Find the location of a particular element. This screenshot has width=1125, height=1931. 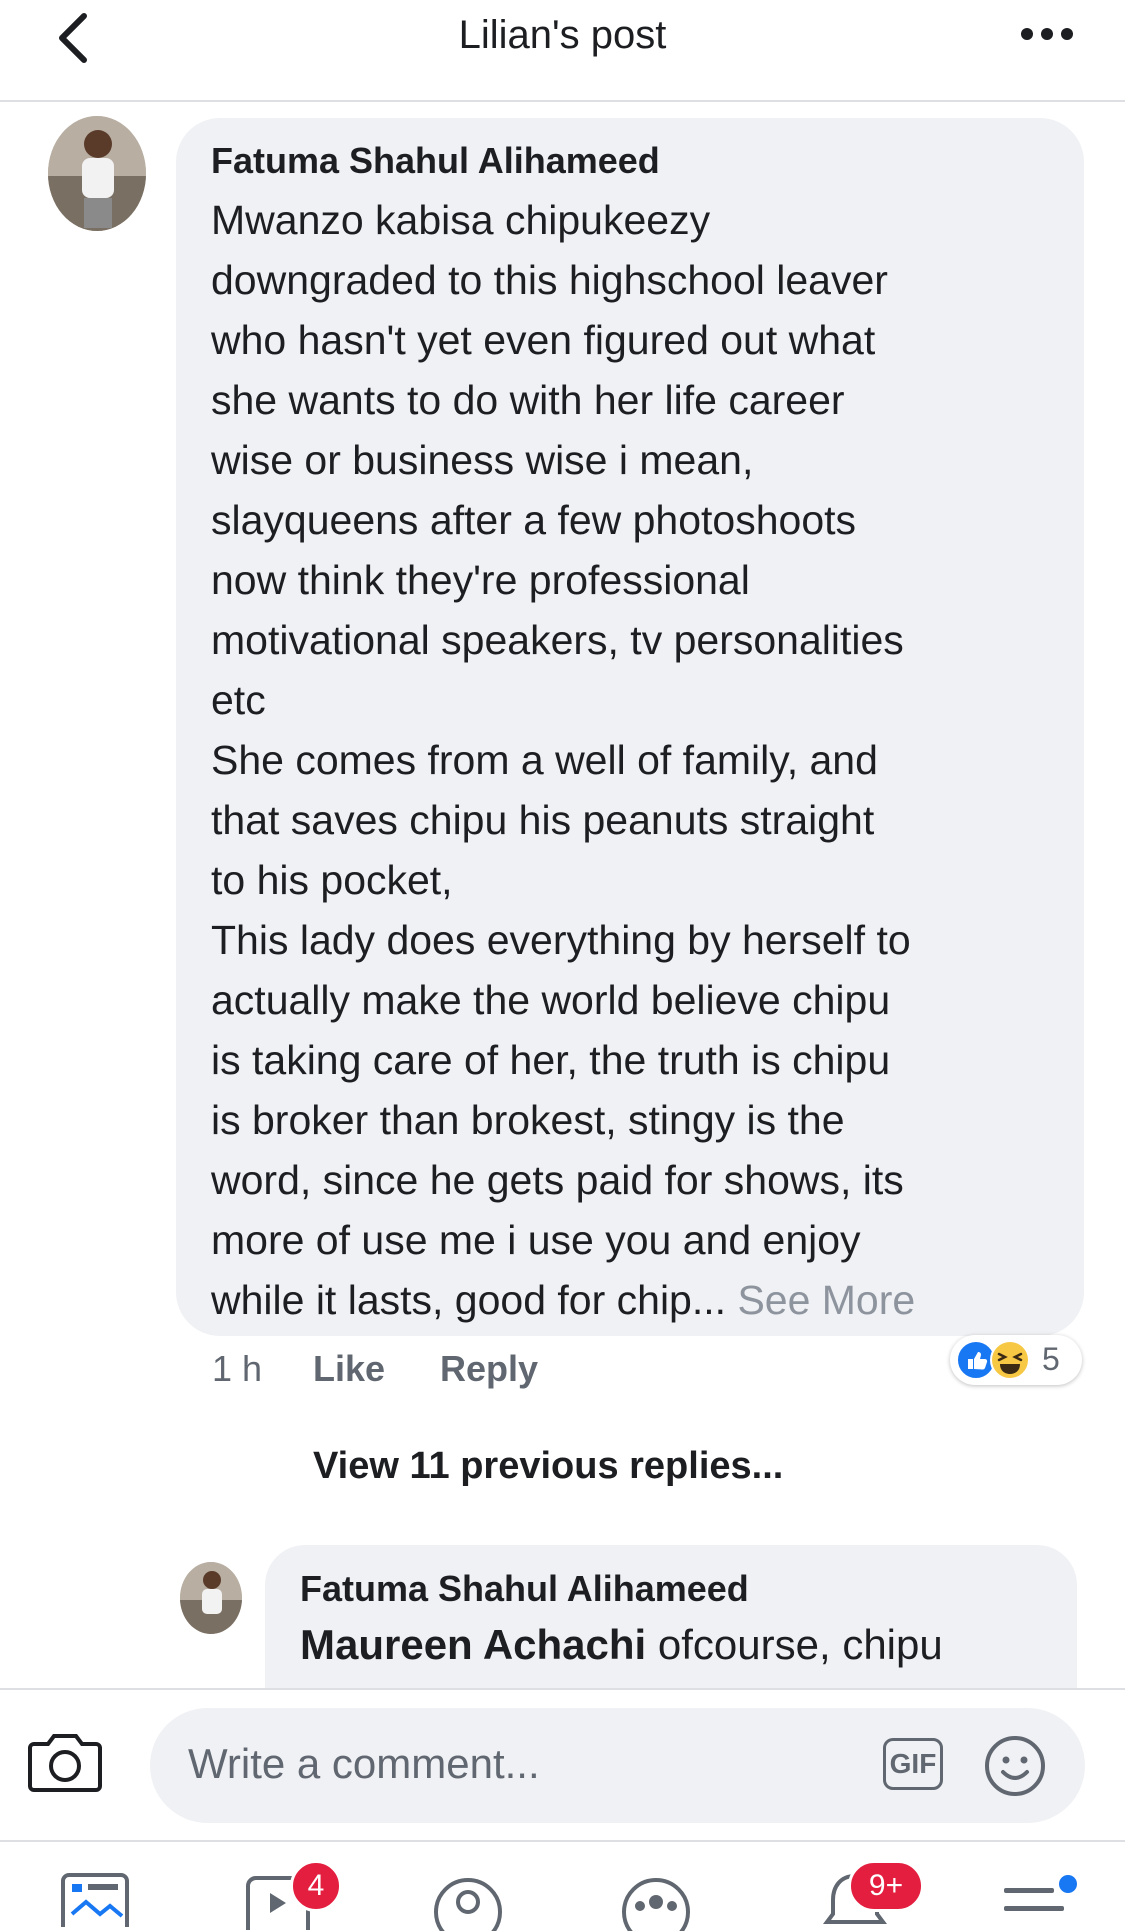

reply-avatar is located at coordinates (211, 1598).